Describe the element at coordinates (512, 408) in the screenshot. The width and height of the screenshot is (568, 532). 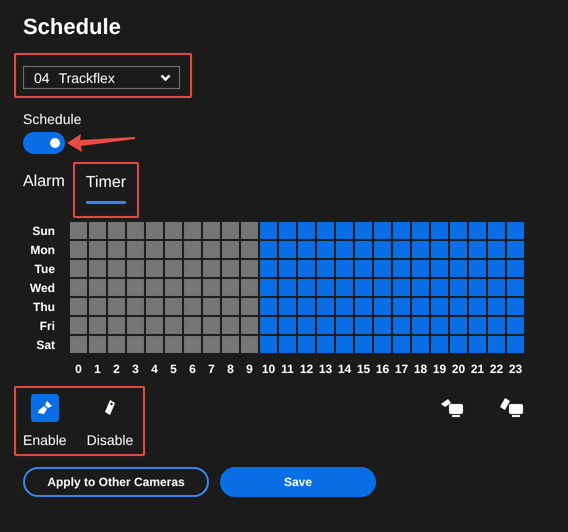
I see `eraser-monitor-icon` at that location.